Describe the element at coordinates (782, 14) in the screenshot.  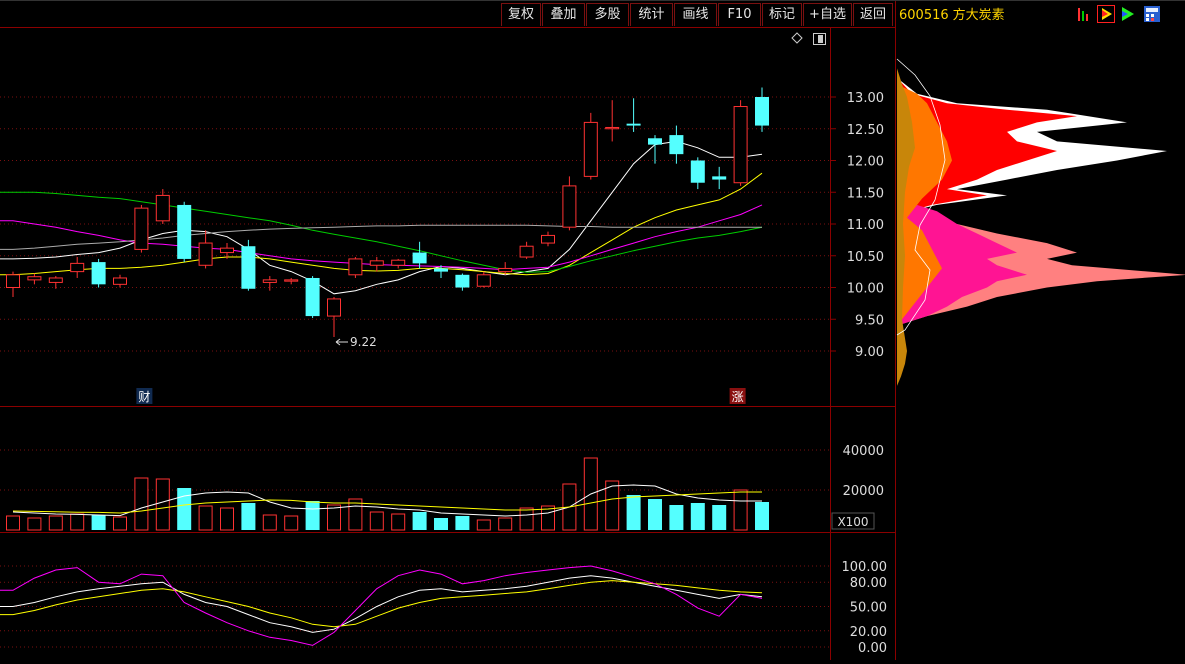
I see `mark-button: 标记` at that location.